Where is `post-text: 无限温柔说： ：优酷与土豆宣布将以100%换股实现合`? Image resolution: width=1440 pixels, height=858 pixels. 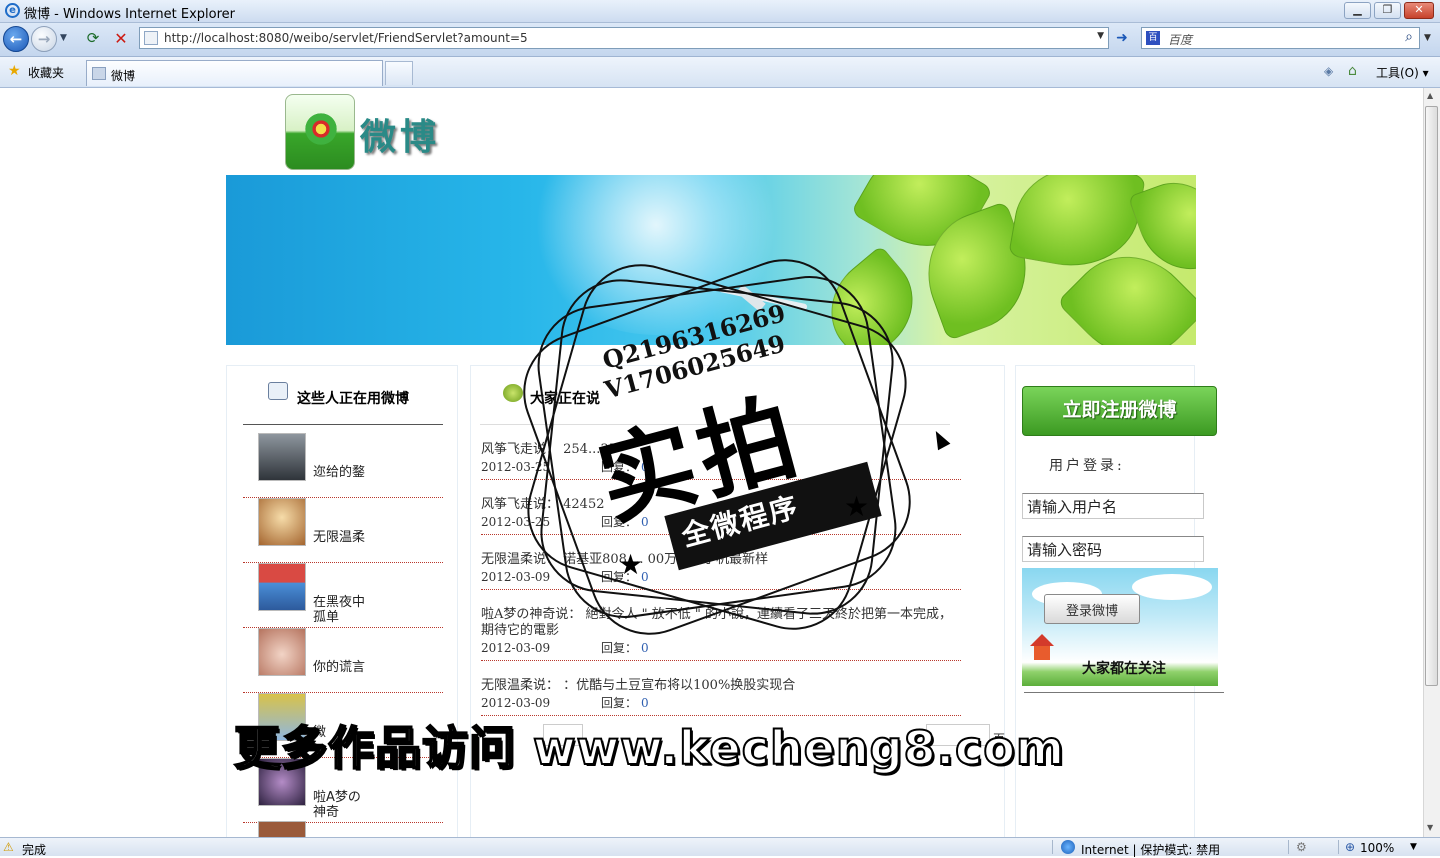 post-text: 无限温柔说： ：优酷与土豆宣布将以100%换股实现合 is located at coordinates (638, 685).